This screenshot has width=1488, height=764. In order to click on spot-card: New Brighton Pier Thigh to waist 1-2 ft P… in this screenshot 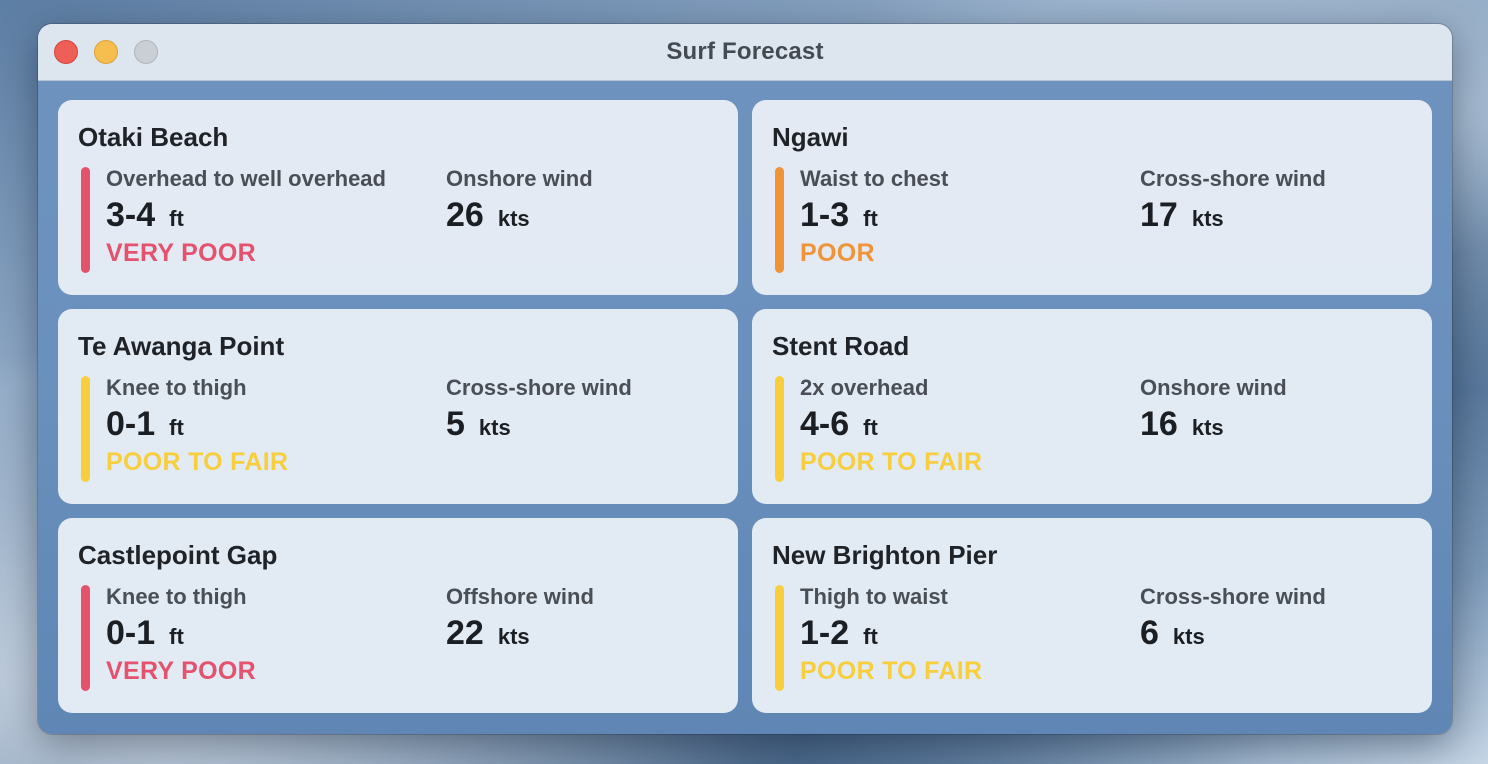, I will do `click(1092, 615)`.